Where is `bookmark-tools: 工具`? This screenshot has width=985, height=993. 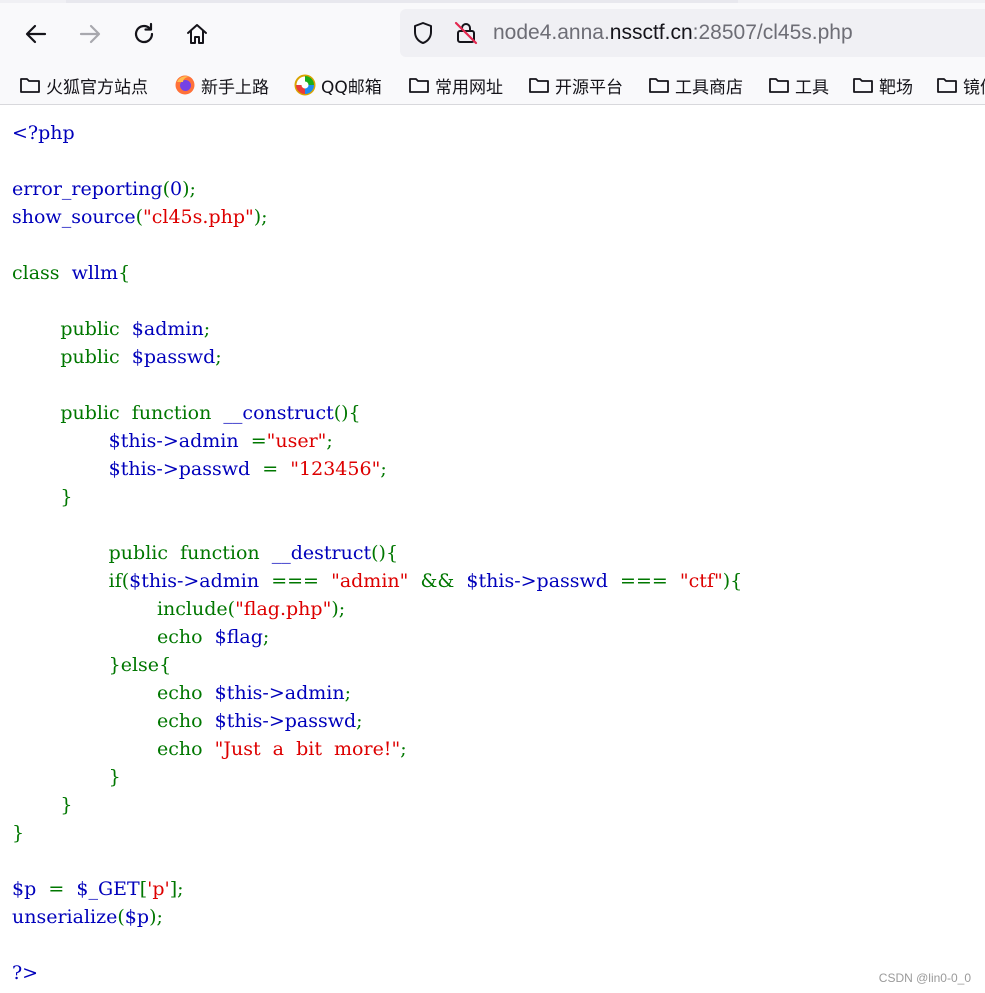 bookmark-tools: 工具 is located at coordinates (798, 85).